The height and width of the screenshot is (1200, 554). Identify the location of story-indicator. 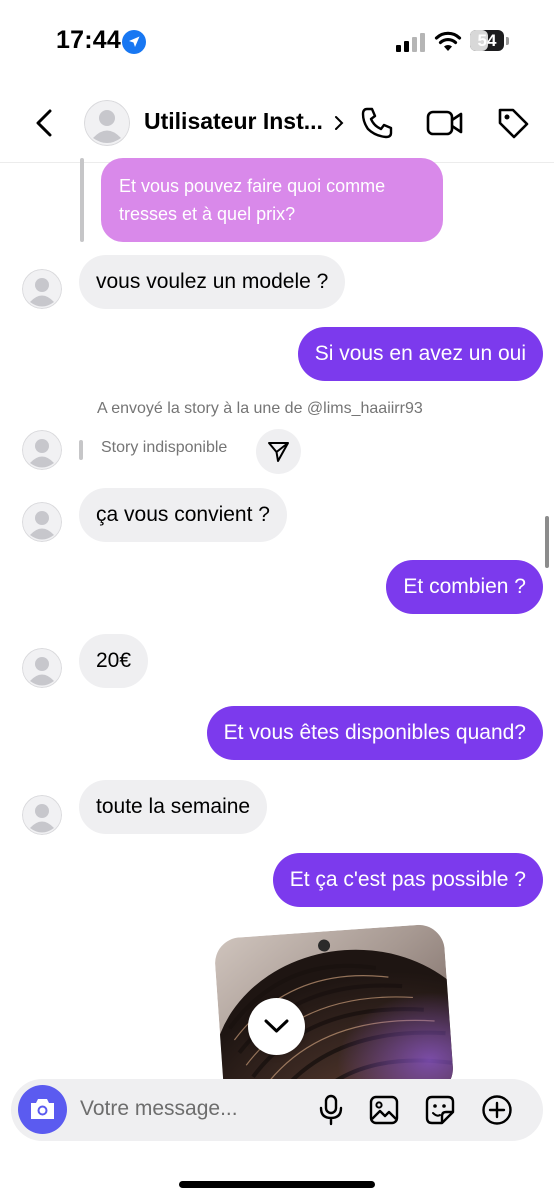
(81, 450).